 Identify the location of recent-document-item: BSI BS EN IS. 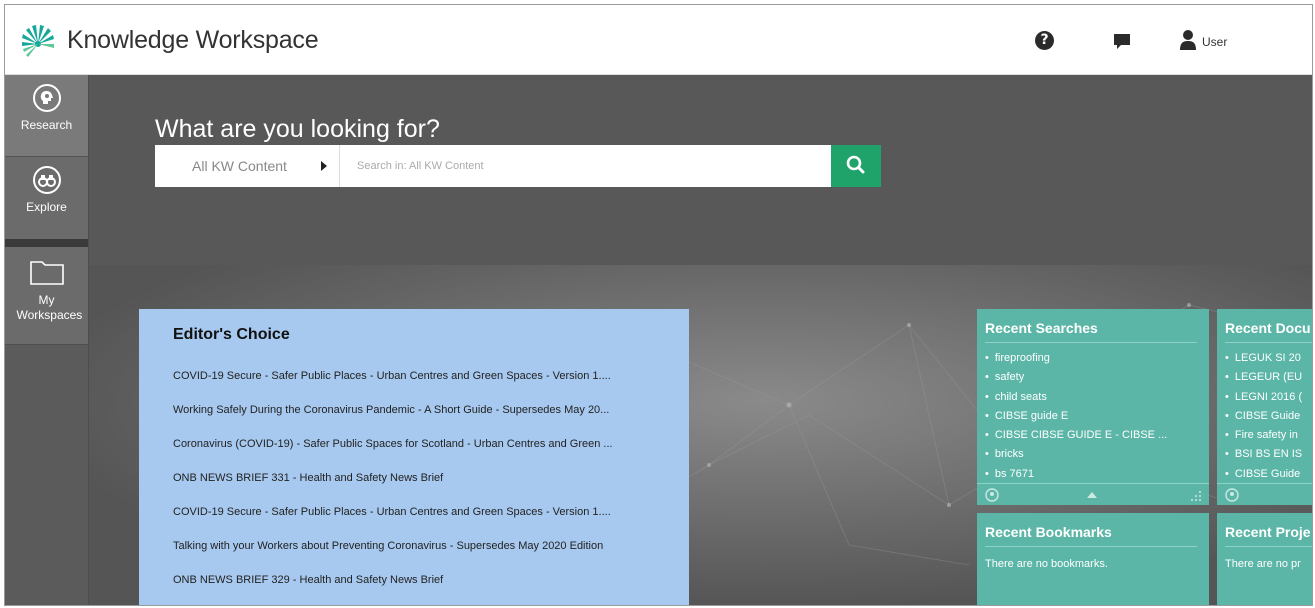
(1263, 454).